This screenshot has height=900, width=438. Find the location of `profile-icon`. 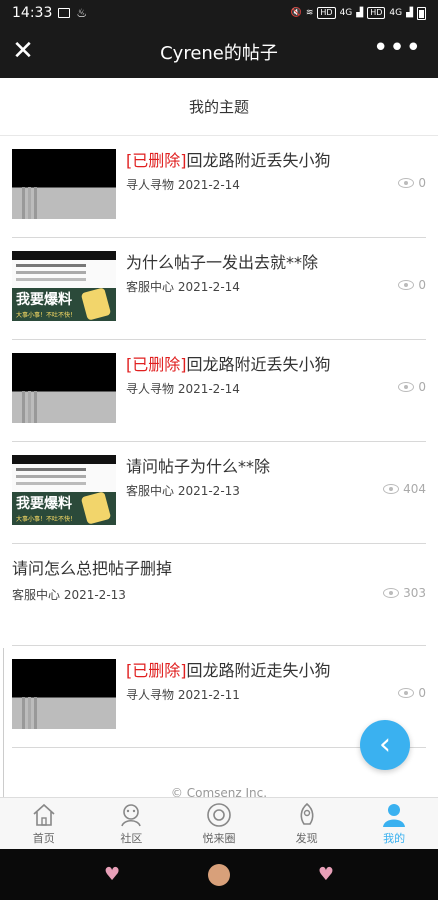

profile-icon is located at coordinates (394, 815).